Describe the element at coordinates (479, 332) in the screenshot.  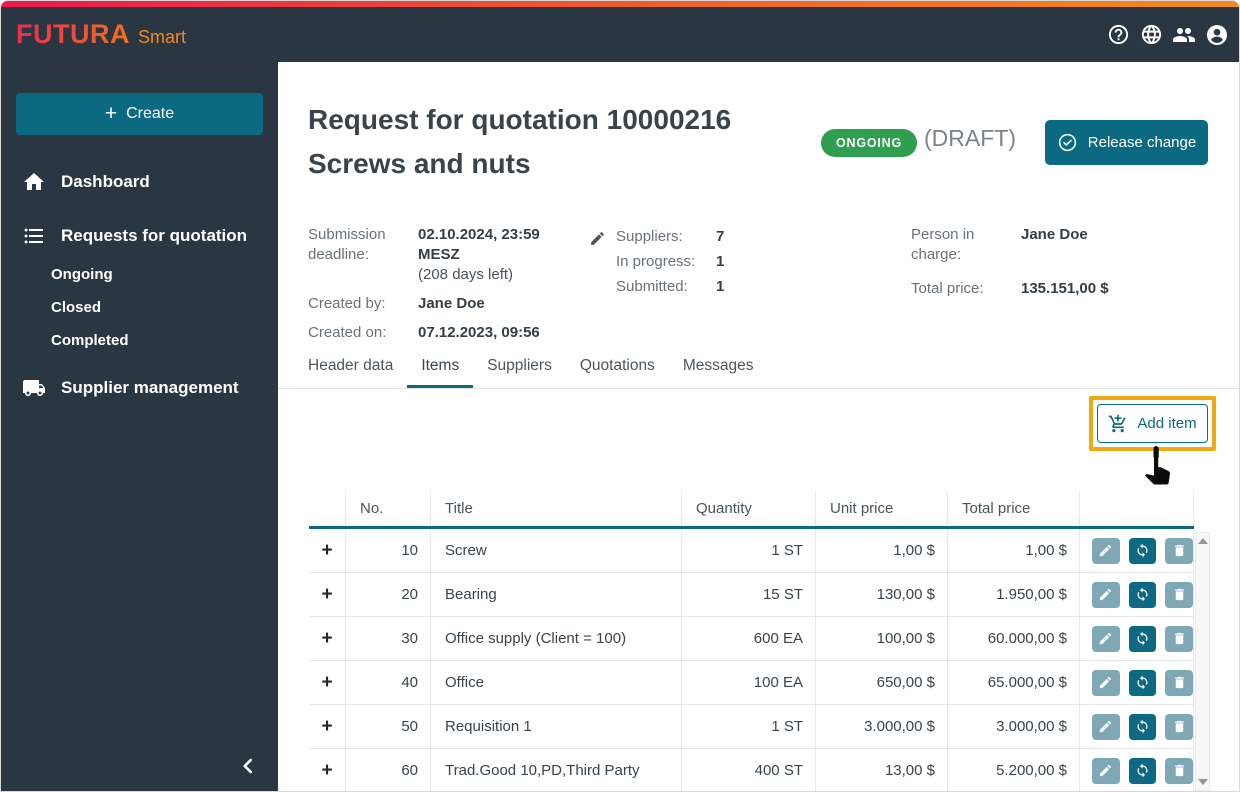
I see `created-on-value: 07.12.2023, 09:56` at that location.